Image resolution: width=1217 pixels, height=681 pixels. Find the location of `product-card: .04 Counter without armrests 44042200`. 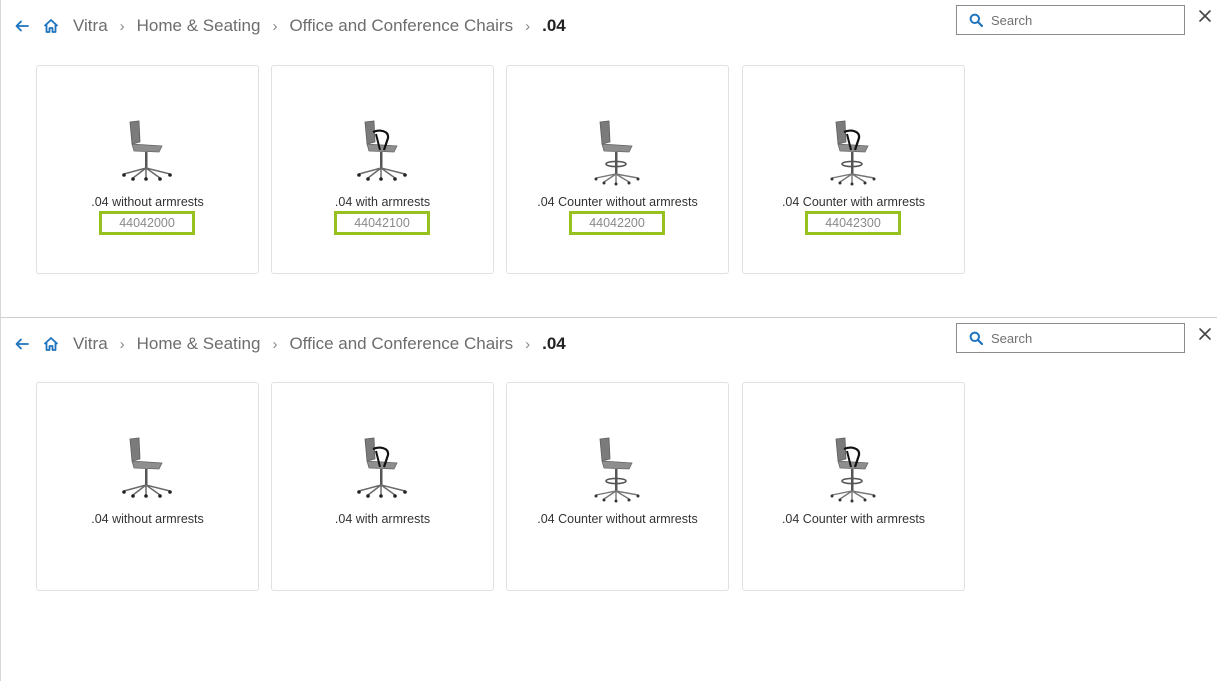

product-card: .04 Counter without armrests 44042200 is located at coordinates (617, 169).